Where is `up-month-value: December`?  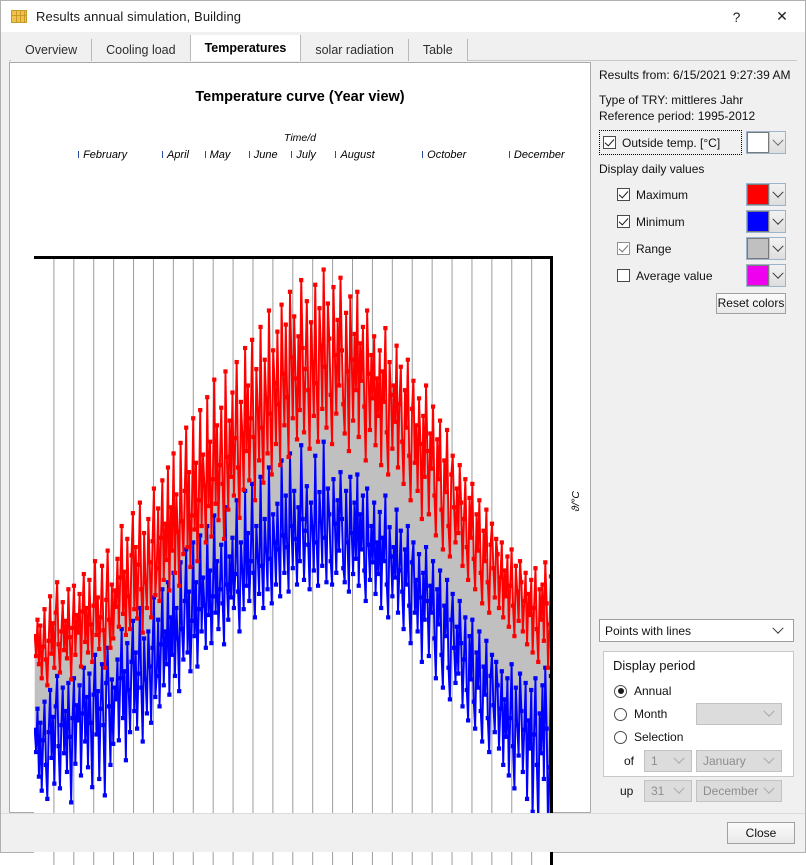 up-month-value: December is located at coordinates (731, 791).